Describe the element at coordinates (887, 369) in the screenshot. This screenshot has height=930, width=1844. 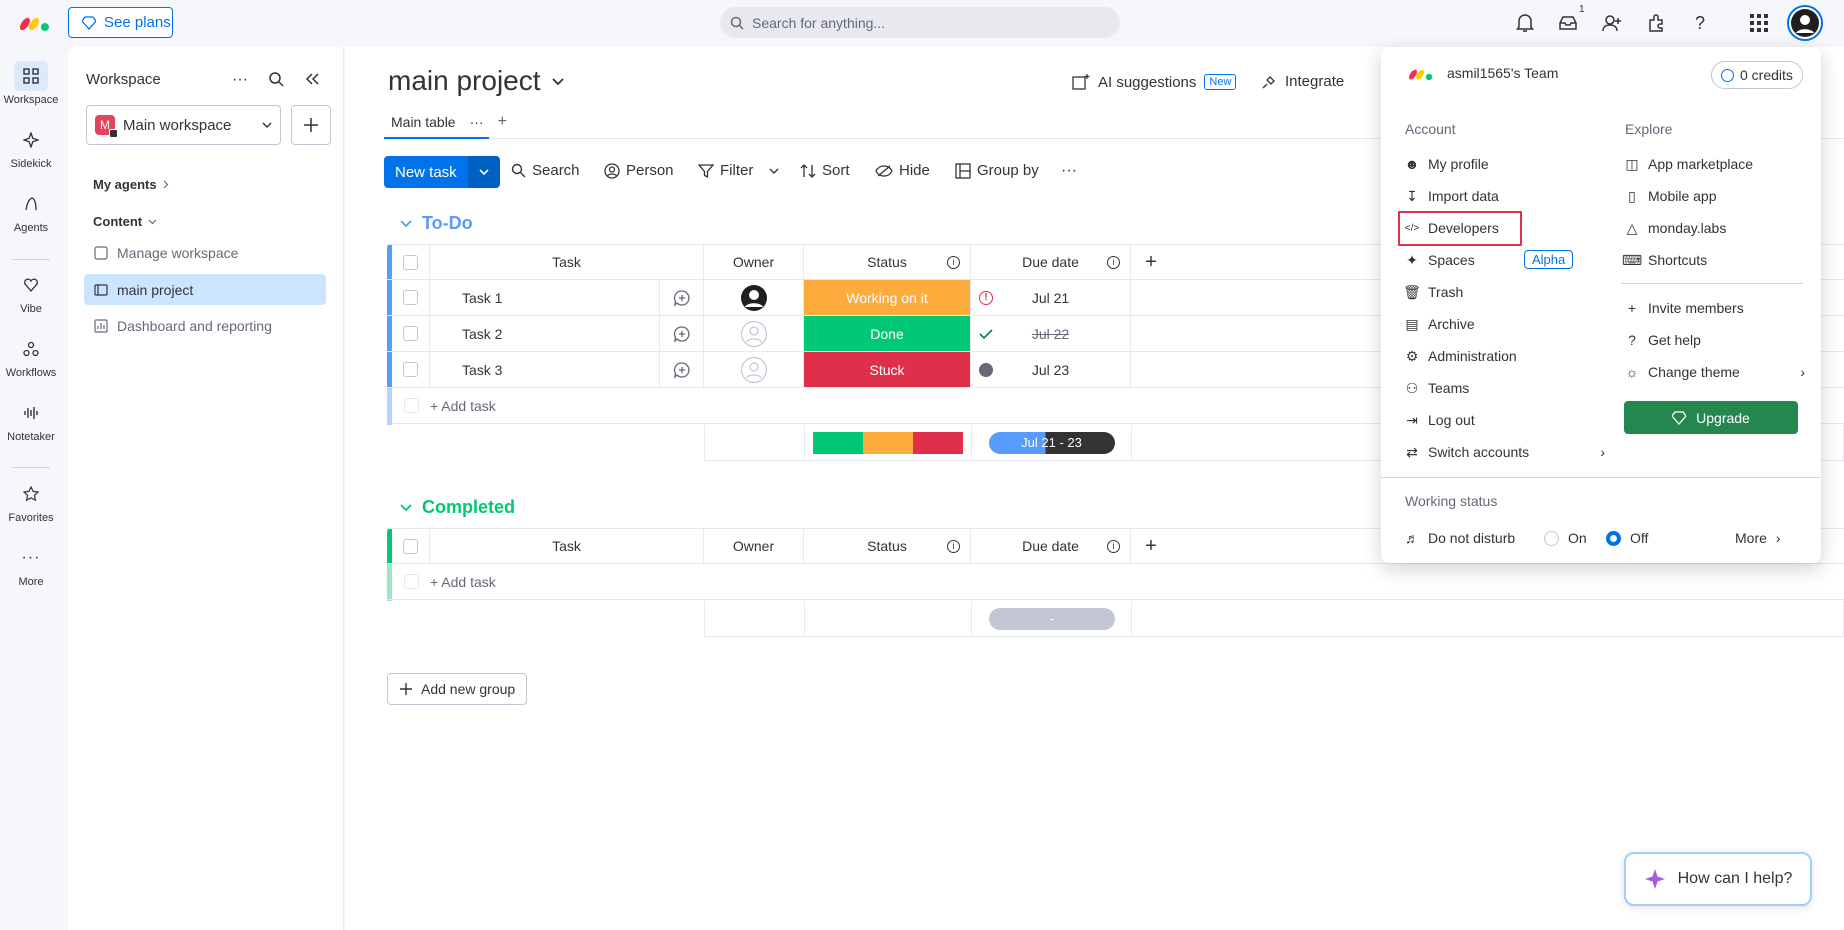
I see `status-cell: Stuck` at that location.